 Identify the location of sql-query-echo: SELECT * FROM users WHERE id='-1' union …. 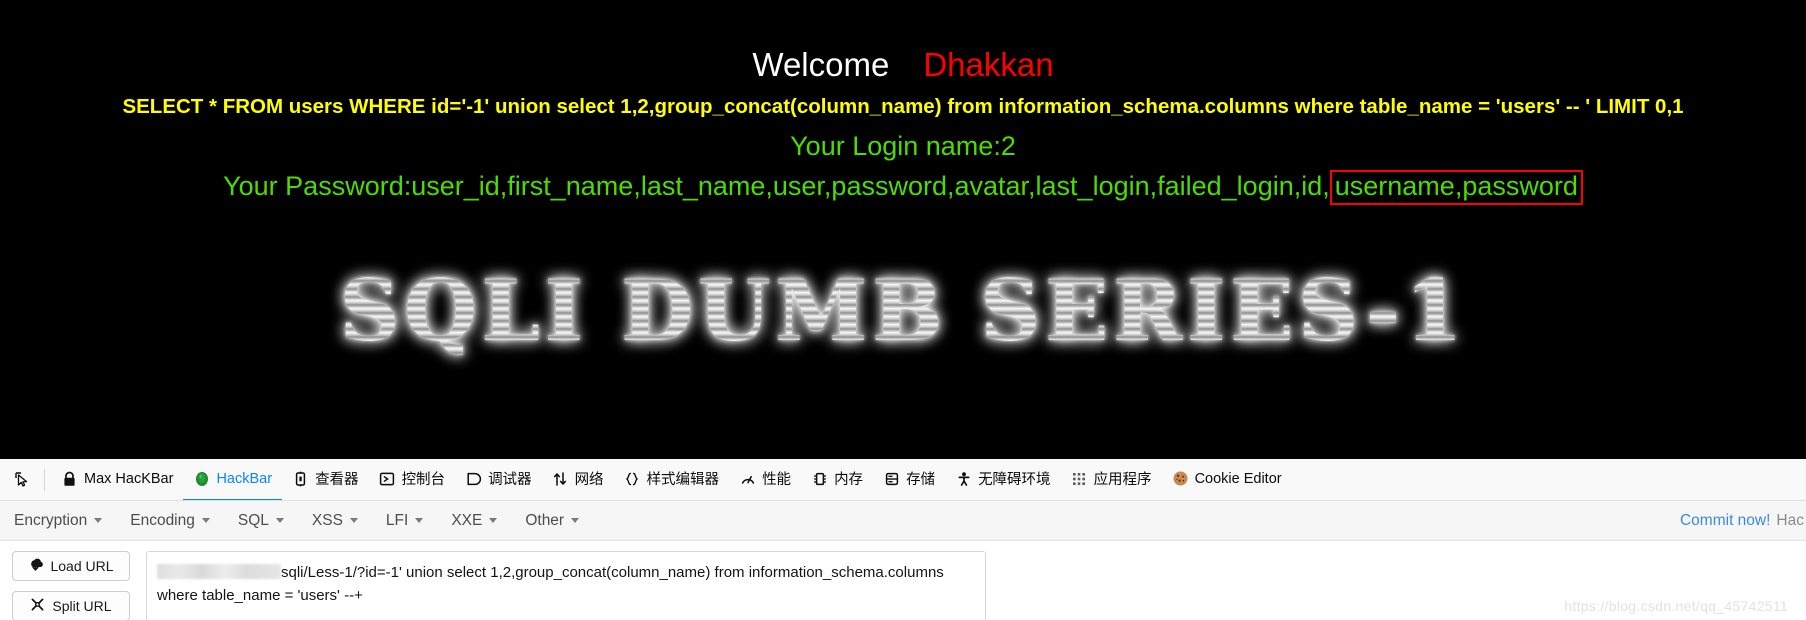
(903, 106).